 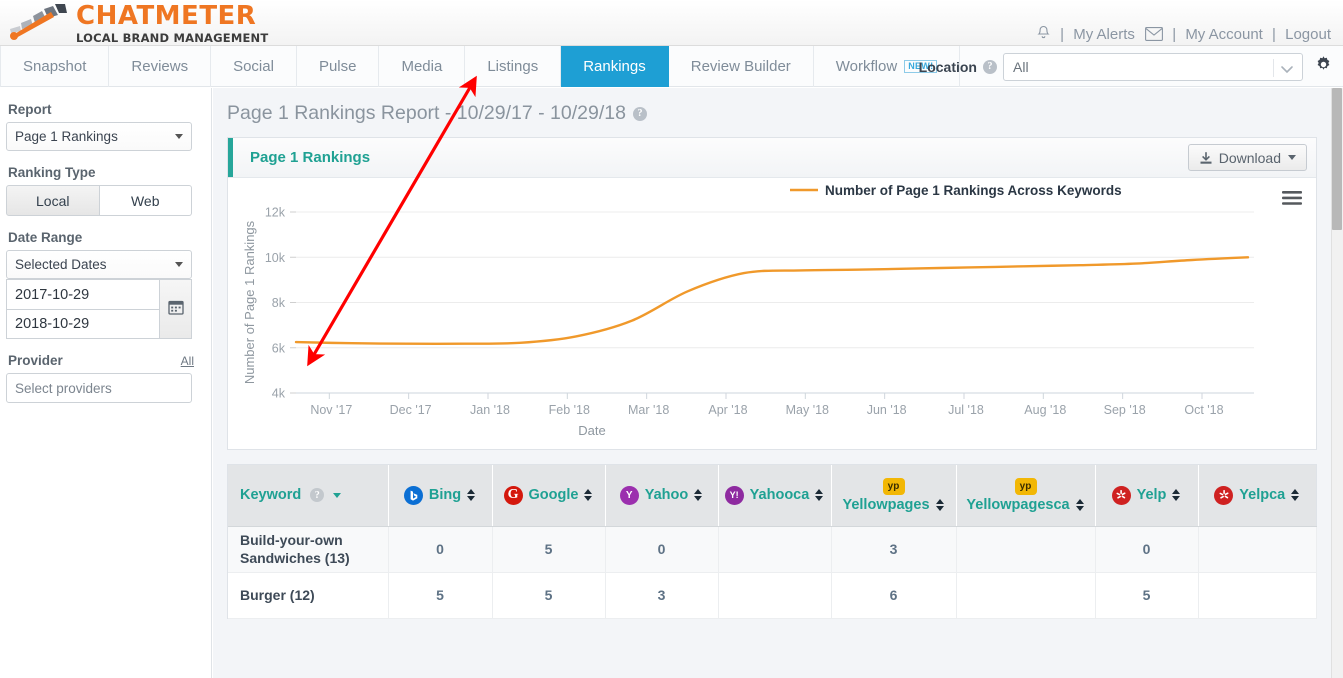 I want to click on report-label: Report, so click(x=103, y=109).